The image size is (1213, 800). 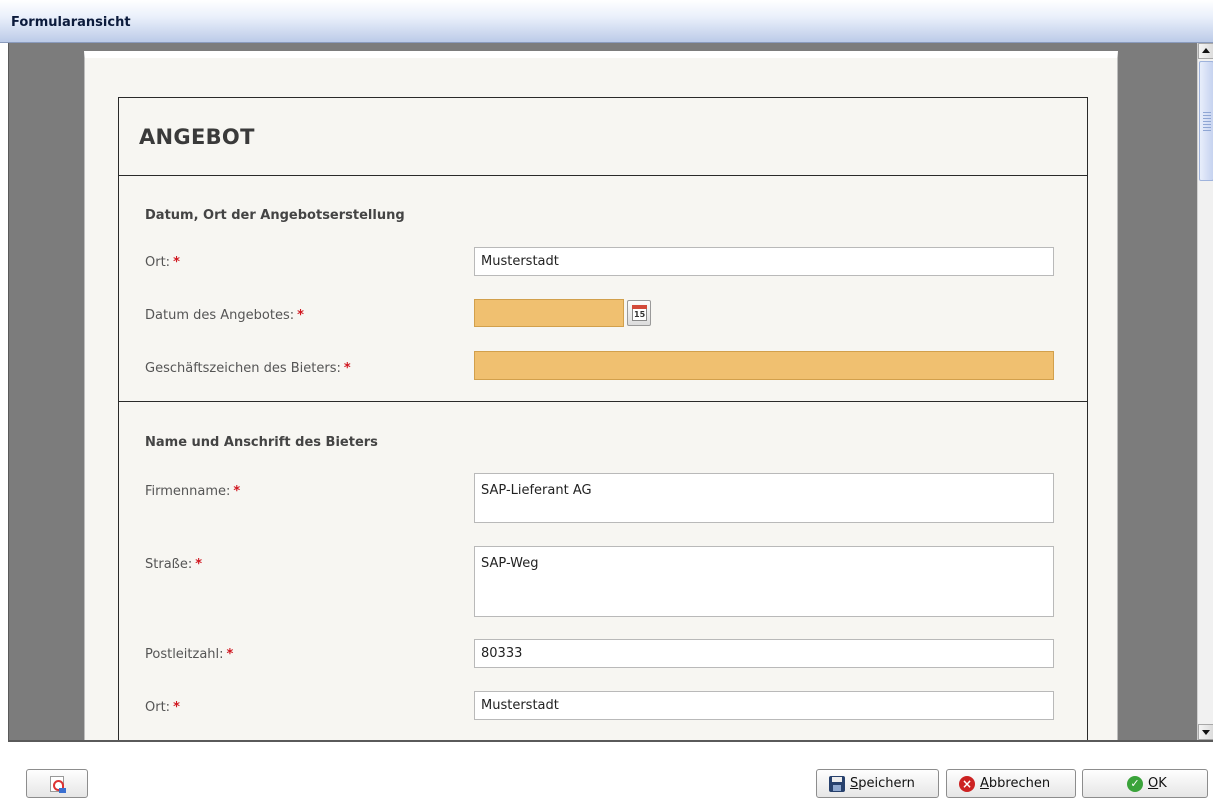 I want to click on cancel-button: × Abbrechen, so click(x=1011, y=783).